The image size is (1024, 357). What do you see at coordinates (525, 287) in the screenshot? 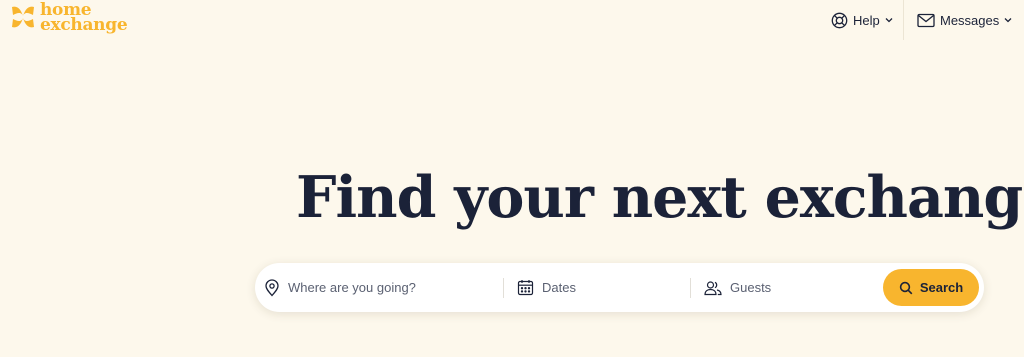
I see `calendar-icon` at bounding box center [525, 287].